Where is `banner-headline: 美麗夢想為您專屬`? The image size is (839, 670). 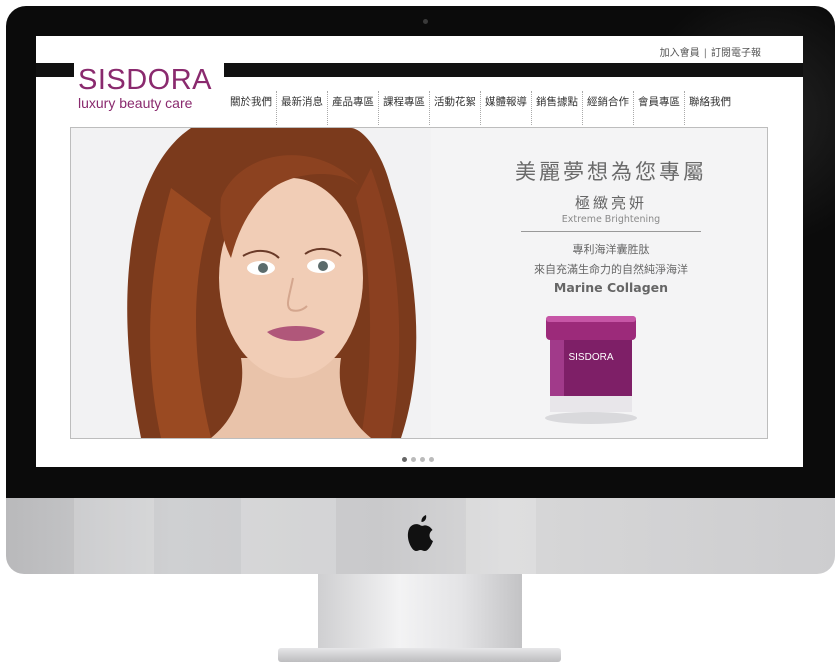
banner-headline: 美麗夢想為您專屬 is located at coordinates (611, 172).